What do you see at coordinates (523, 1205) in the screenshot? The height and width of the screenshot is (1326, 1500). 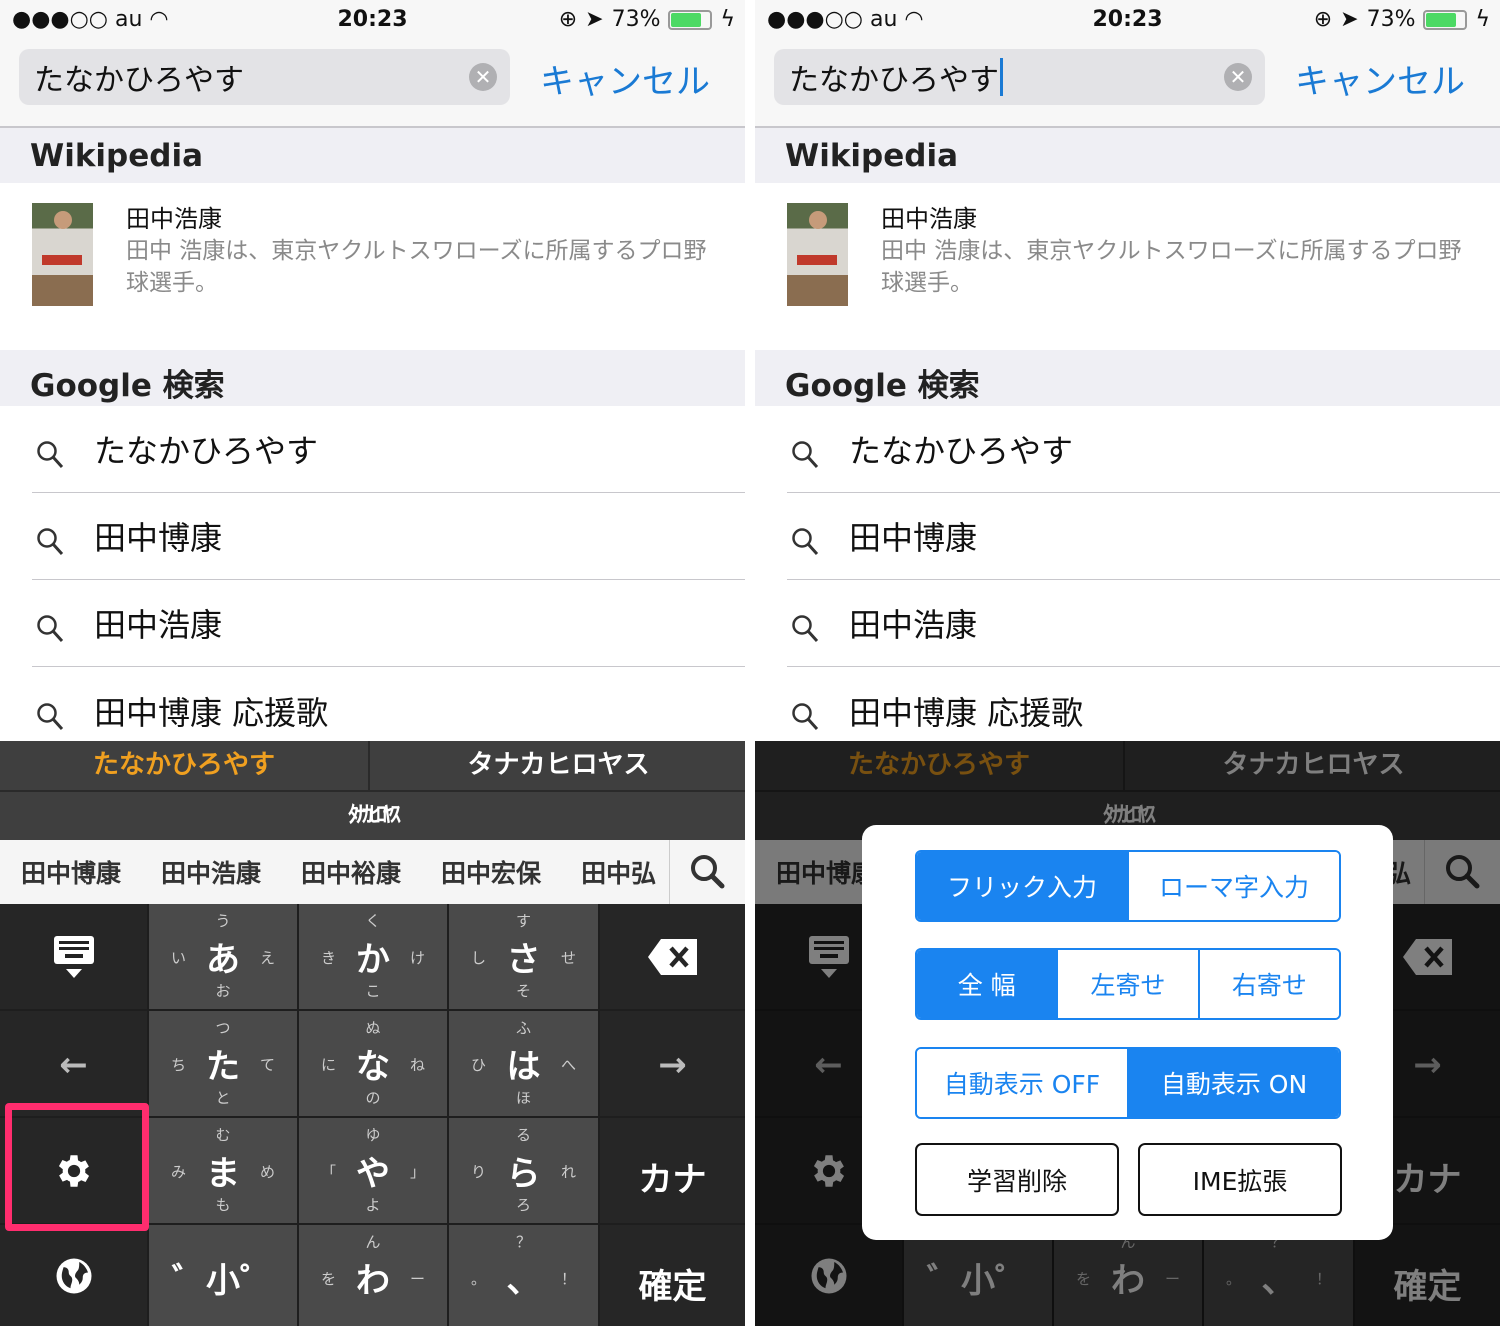 I see `flick-down: ろ` at bounding box center [523, 1205].